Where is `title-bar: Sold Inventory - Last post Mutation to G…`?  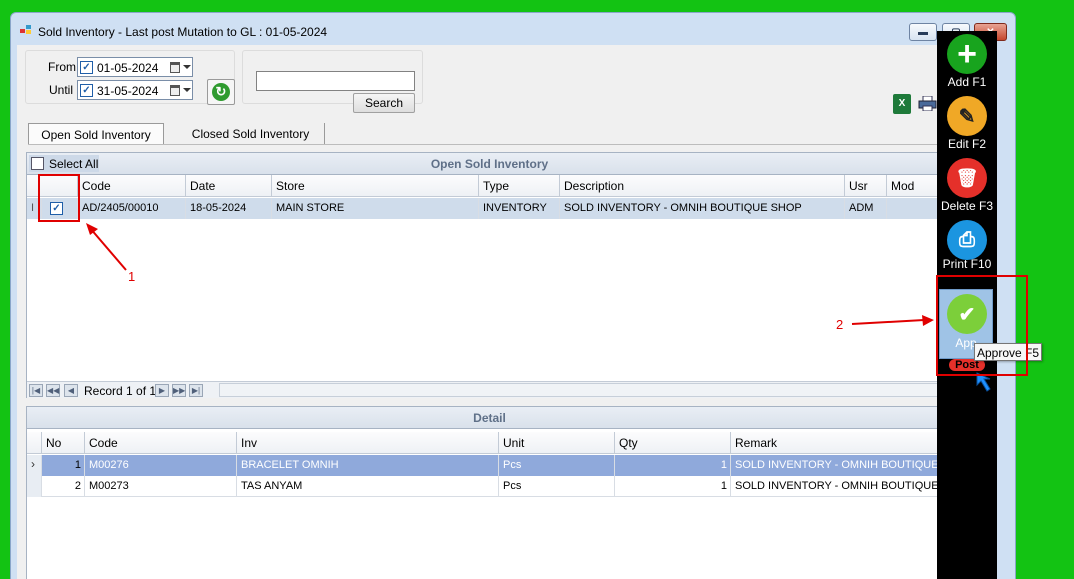 title-bar: Sold Inventory - Last post Mutation to G… is located at coordinates (513, 29).